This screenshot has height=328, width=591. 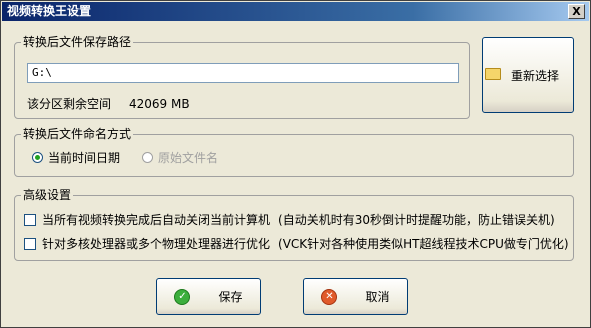 What do you see at coordinates (30, 219) in the screenshot?
I see `auto-shutdown-checkbox` at bounding box center [30, 219].